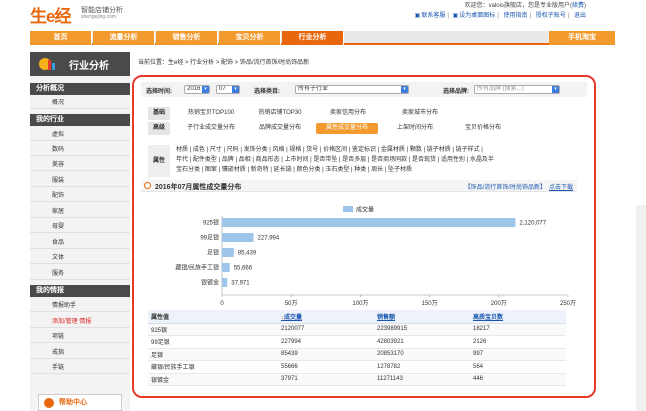 The image size is (646, 411). Describe the element at coordinates (505, 188) in the screenshot. I see `section-category: 【饰品/流行首饰/时尚饰品新】` at that location.